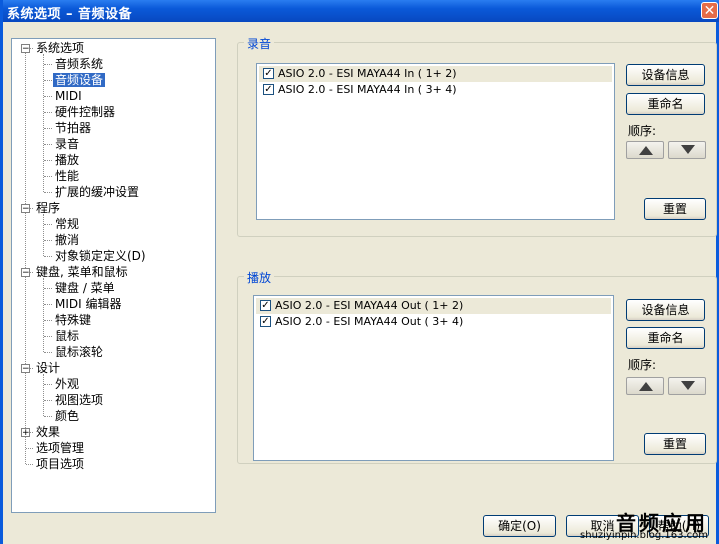 The width and height of the screenshot is (719, 544). What do you see at coordinates (85, 288) in the screenshot?
I see `tree-item: 键盘 / 菜单` at bounding box center [85, 288].